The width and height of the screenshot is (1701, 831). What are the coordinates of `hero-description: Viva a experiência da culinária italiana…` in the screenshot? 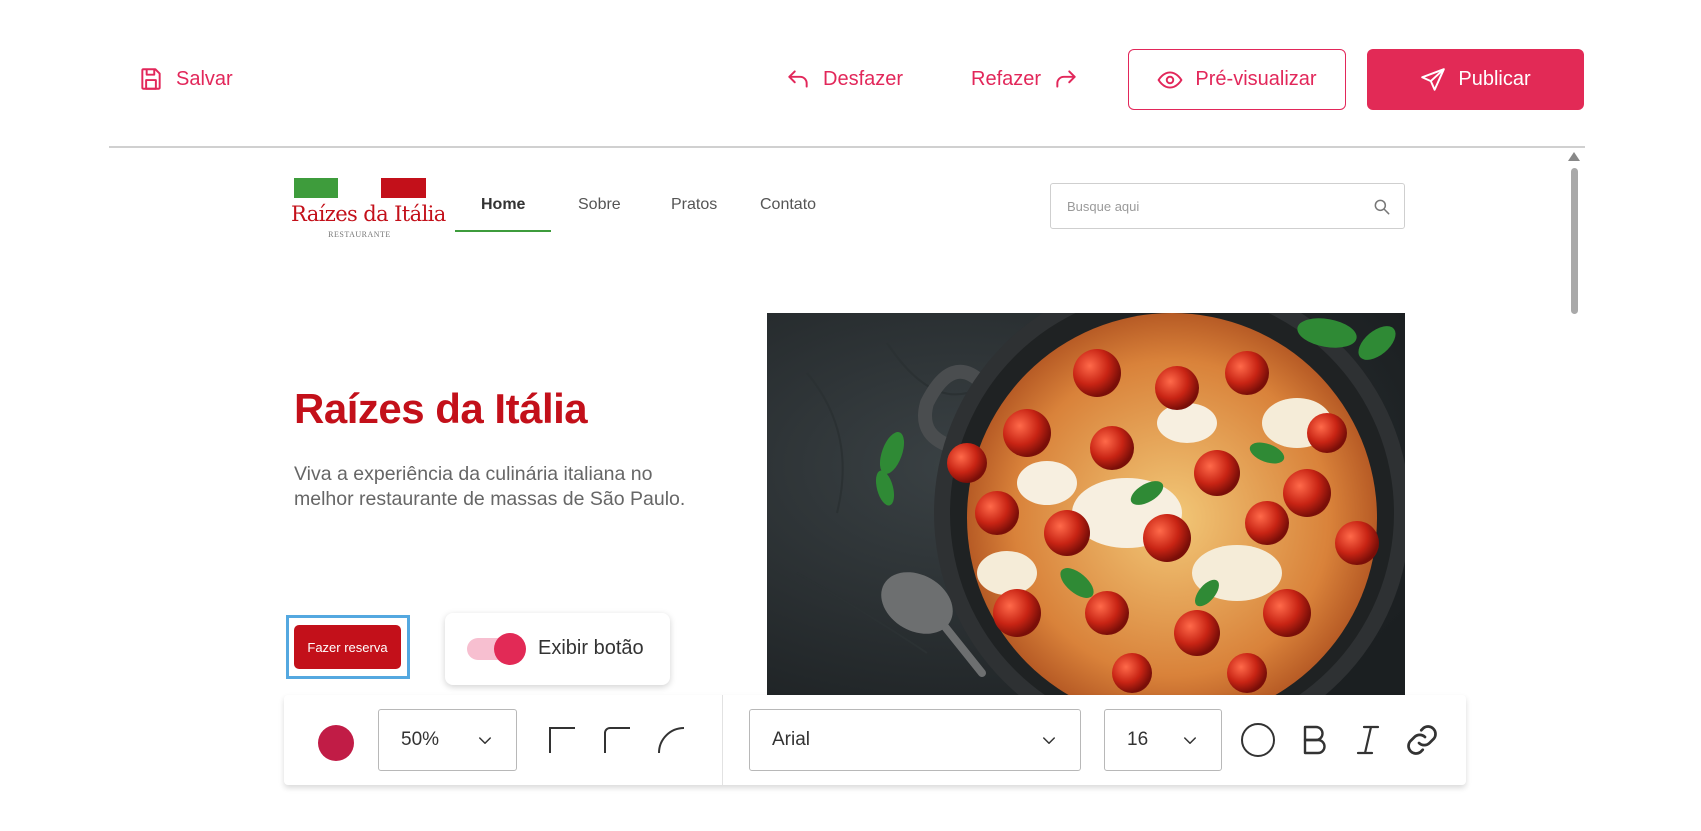 It's located at (490, 486).